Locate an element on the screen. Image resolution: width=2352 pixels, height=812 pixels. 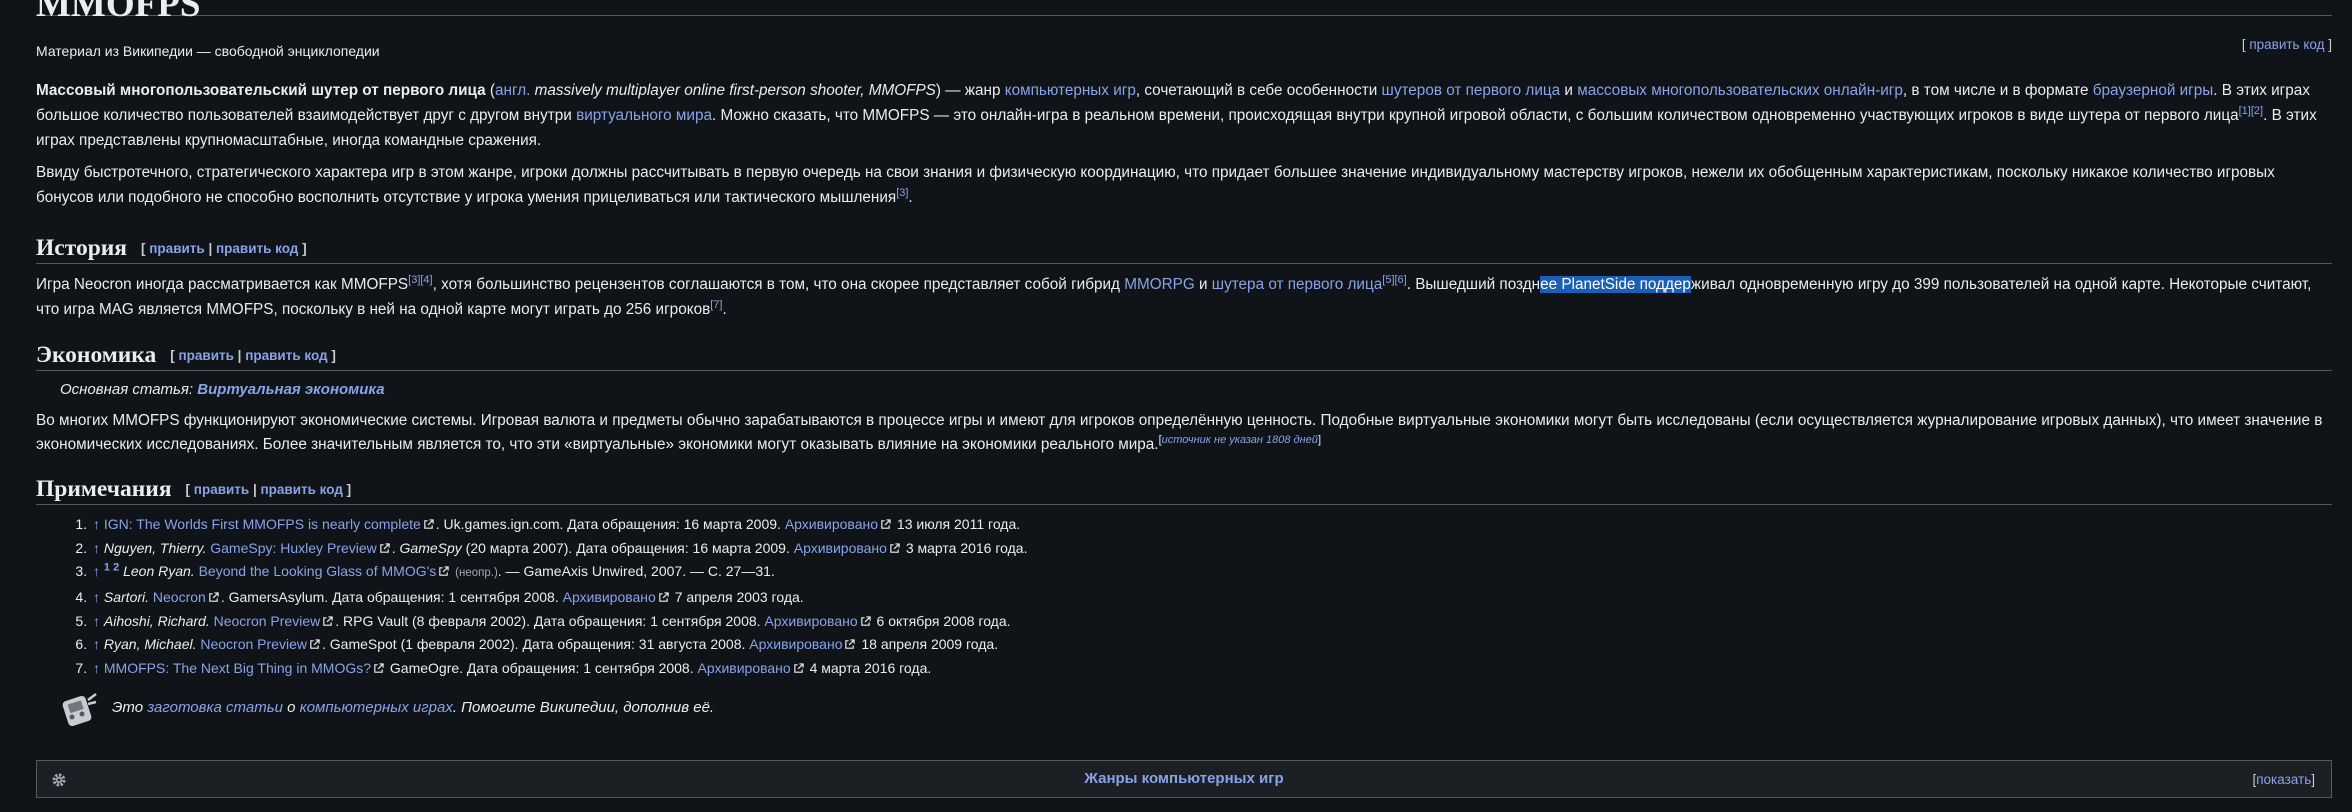
link-fps-shooter: шутера от первого лица is located at coordinates (1297, 284).